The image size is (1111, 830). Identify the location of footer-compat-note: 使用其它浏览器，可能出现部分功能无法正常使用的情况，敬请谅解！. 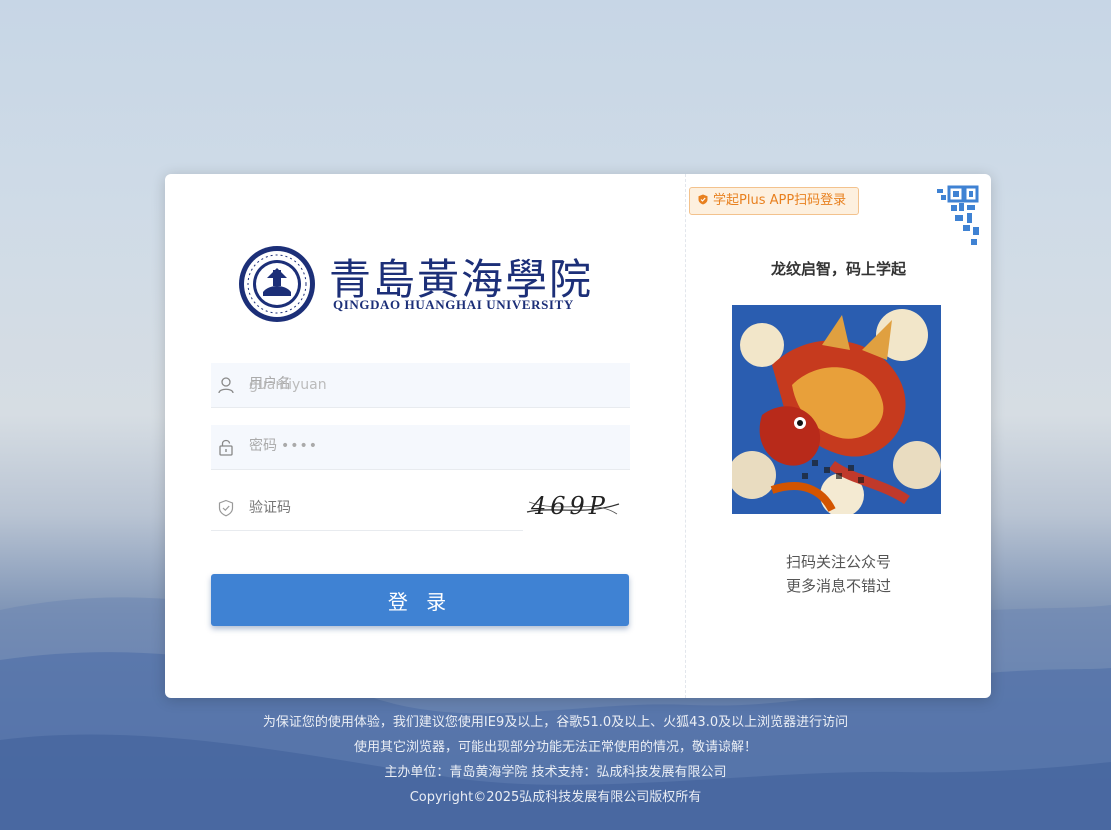
(555, 747).